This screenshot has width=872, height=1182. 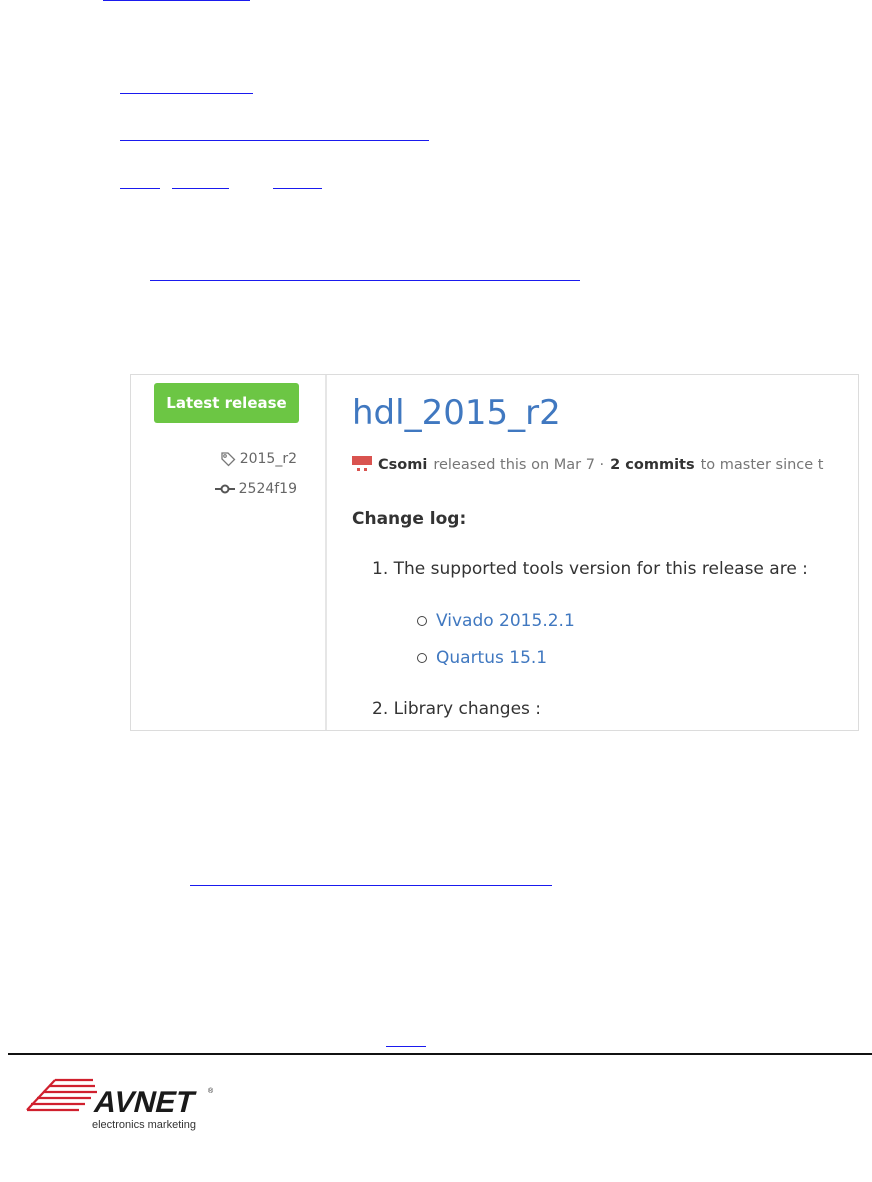 I want to click on svg-text: AVNET, so click(x=145, y=1101).